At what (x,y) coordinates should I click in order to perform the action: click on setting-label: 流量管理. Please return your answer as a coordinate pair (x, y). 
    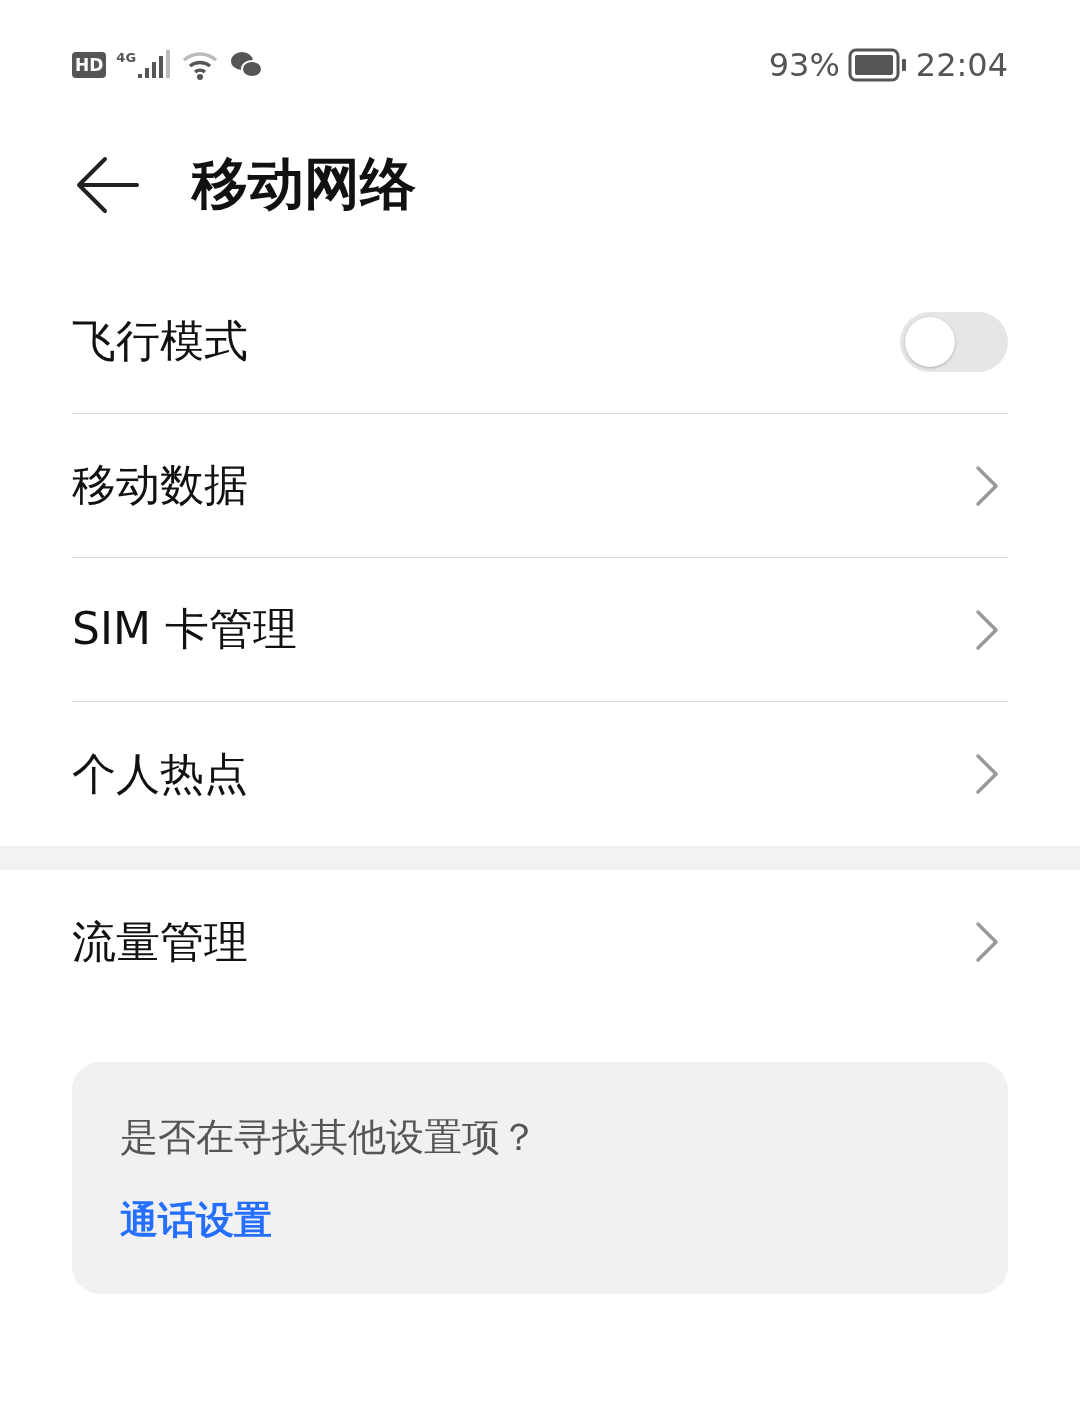
    Looking at the image, I should click on (523, 942).